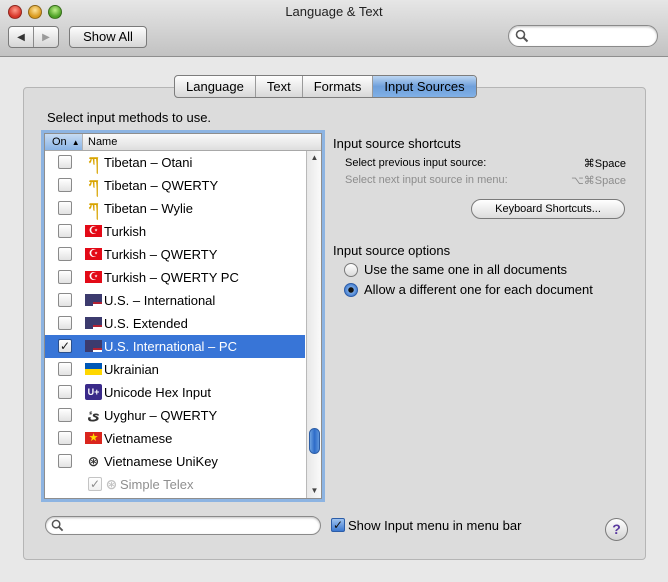 The height and width of the screenshot is (582, 668). I want to click on table-row: ئ Uyghur – QWERTY, so click(175, 415).